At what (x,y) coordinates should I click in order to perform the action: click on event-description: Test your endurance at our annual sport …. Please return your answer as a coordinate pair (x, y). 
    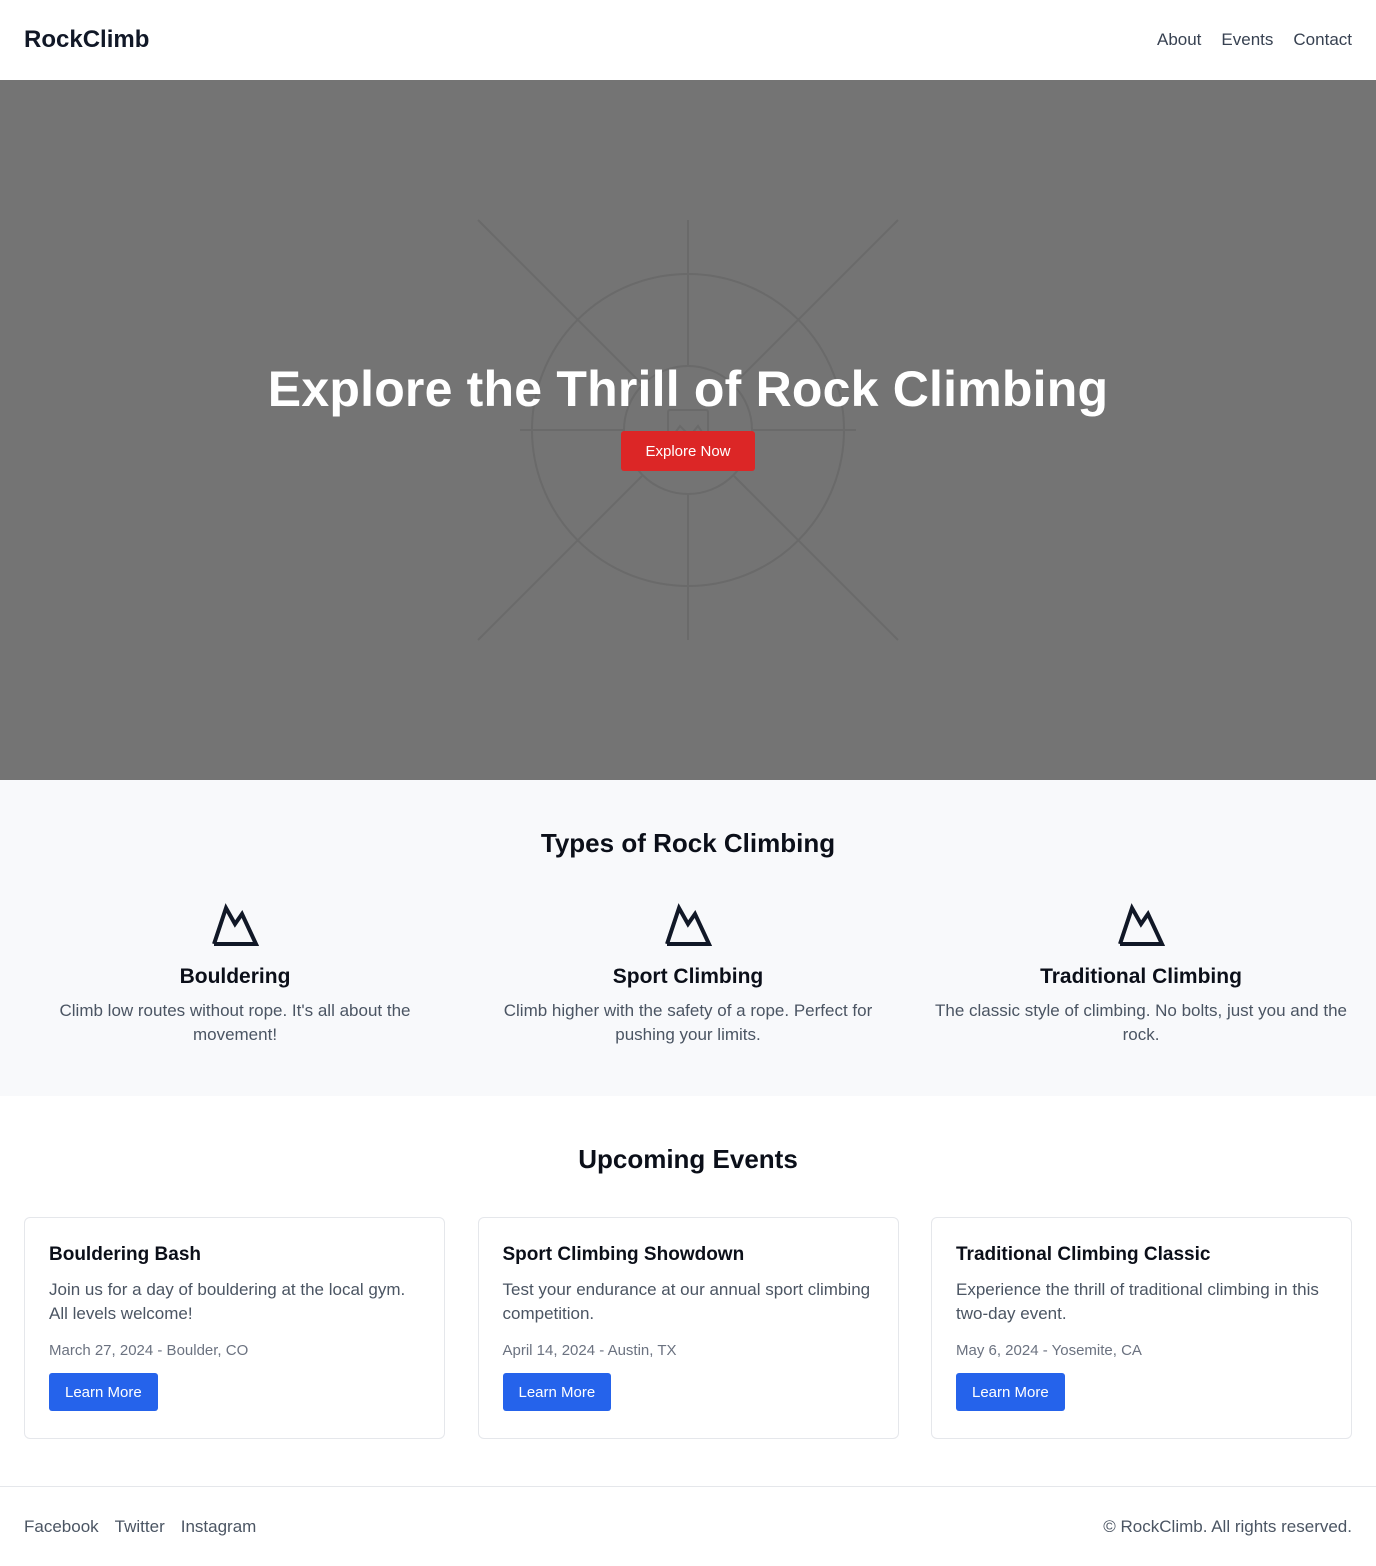
    Looking at the image, I should click on (686, 1301).